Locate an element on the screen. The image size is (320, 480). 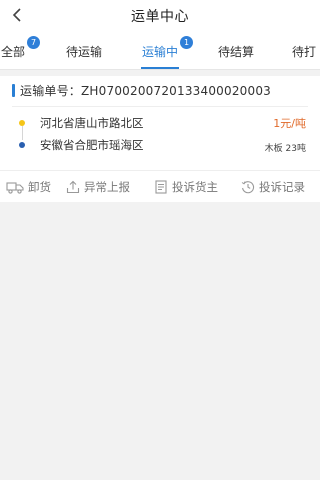
tab-pending-settlement: 待结算 is located at coordinates (236, 51).